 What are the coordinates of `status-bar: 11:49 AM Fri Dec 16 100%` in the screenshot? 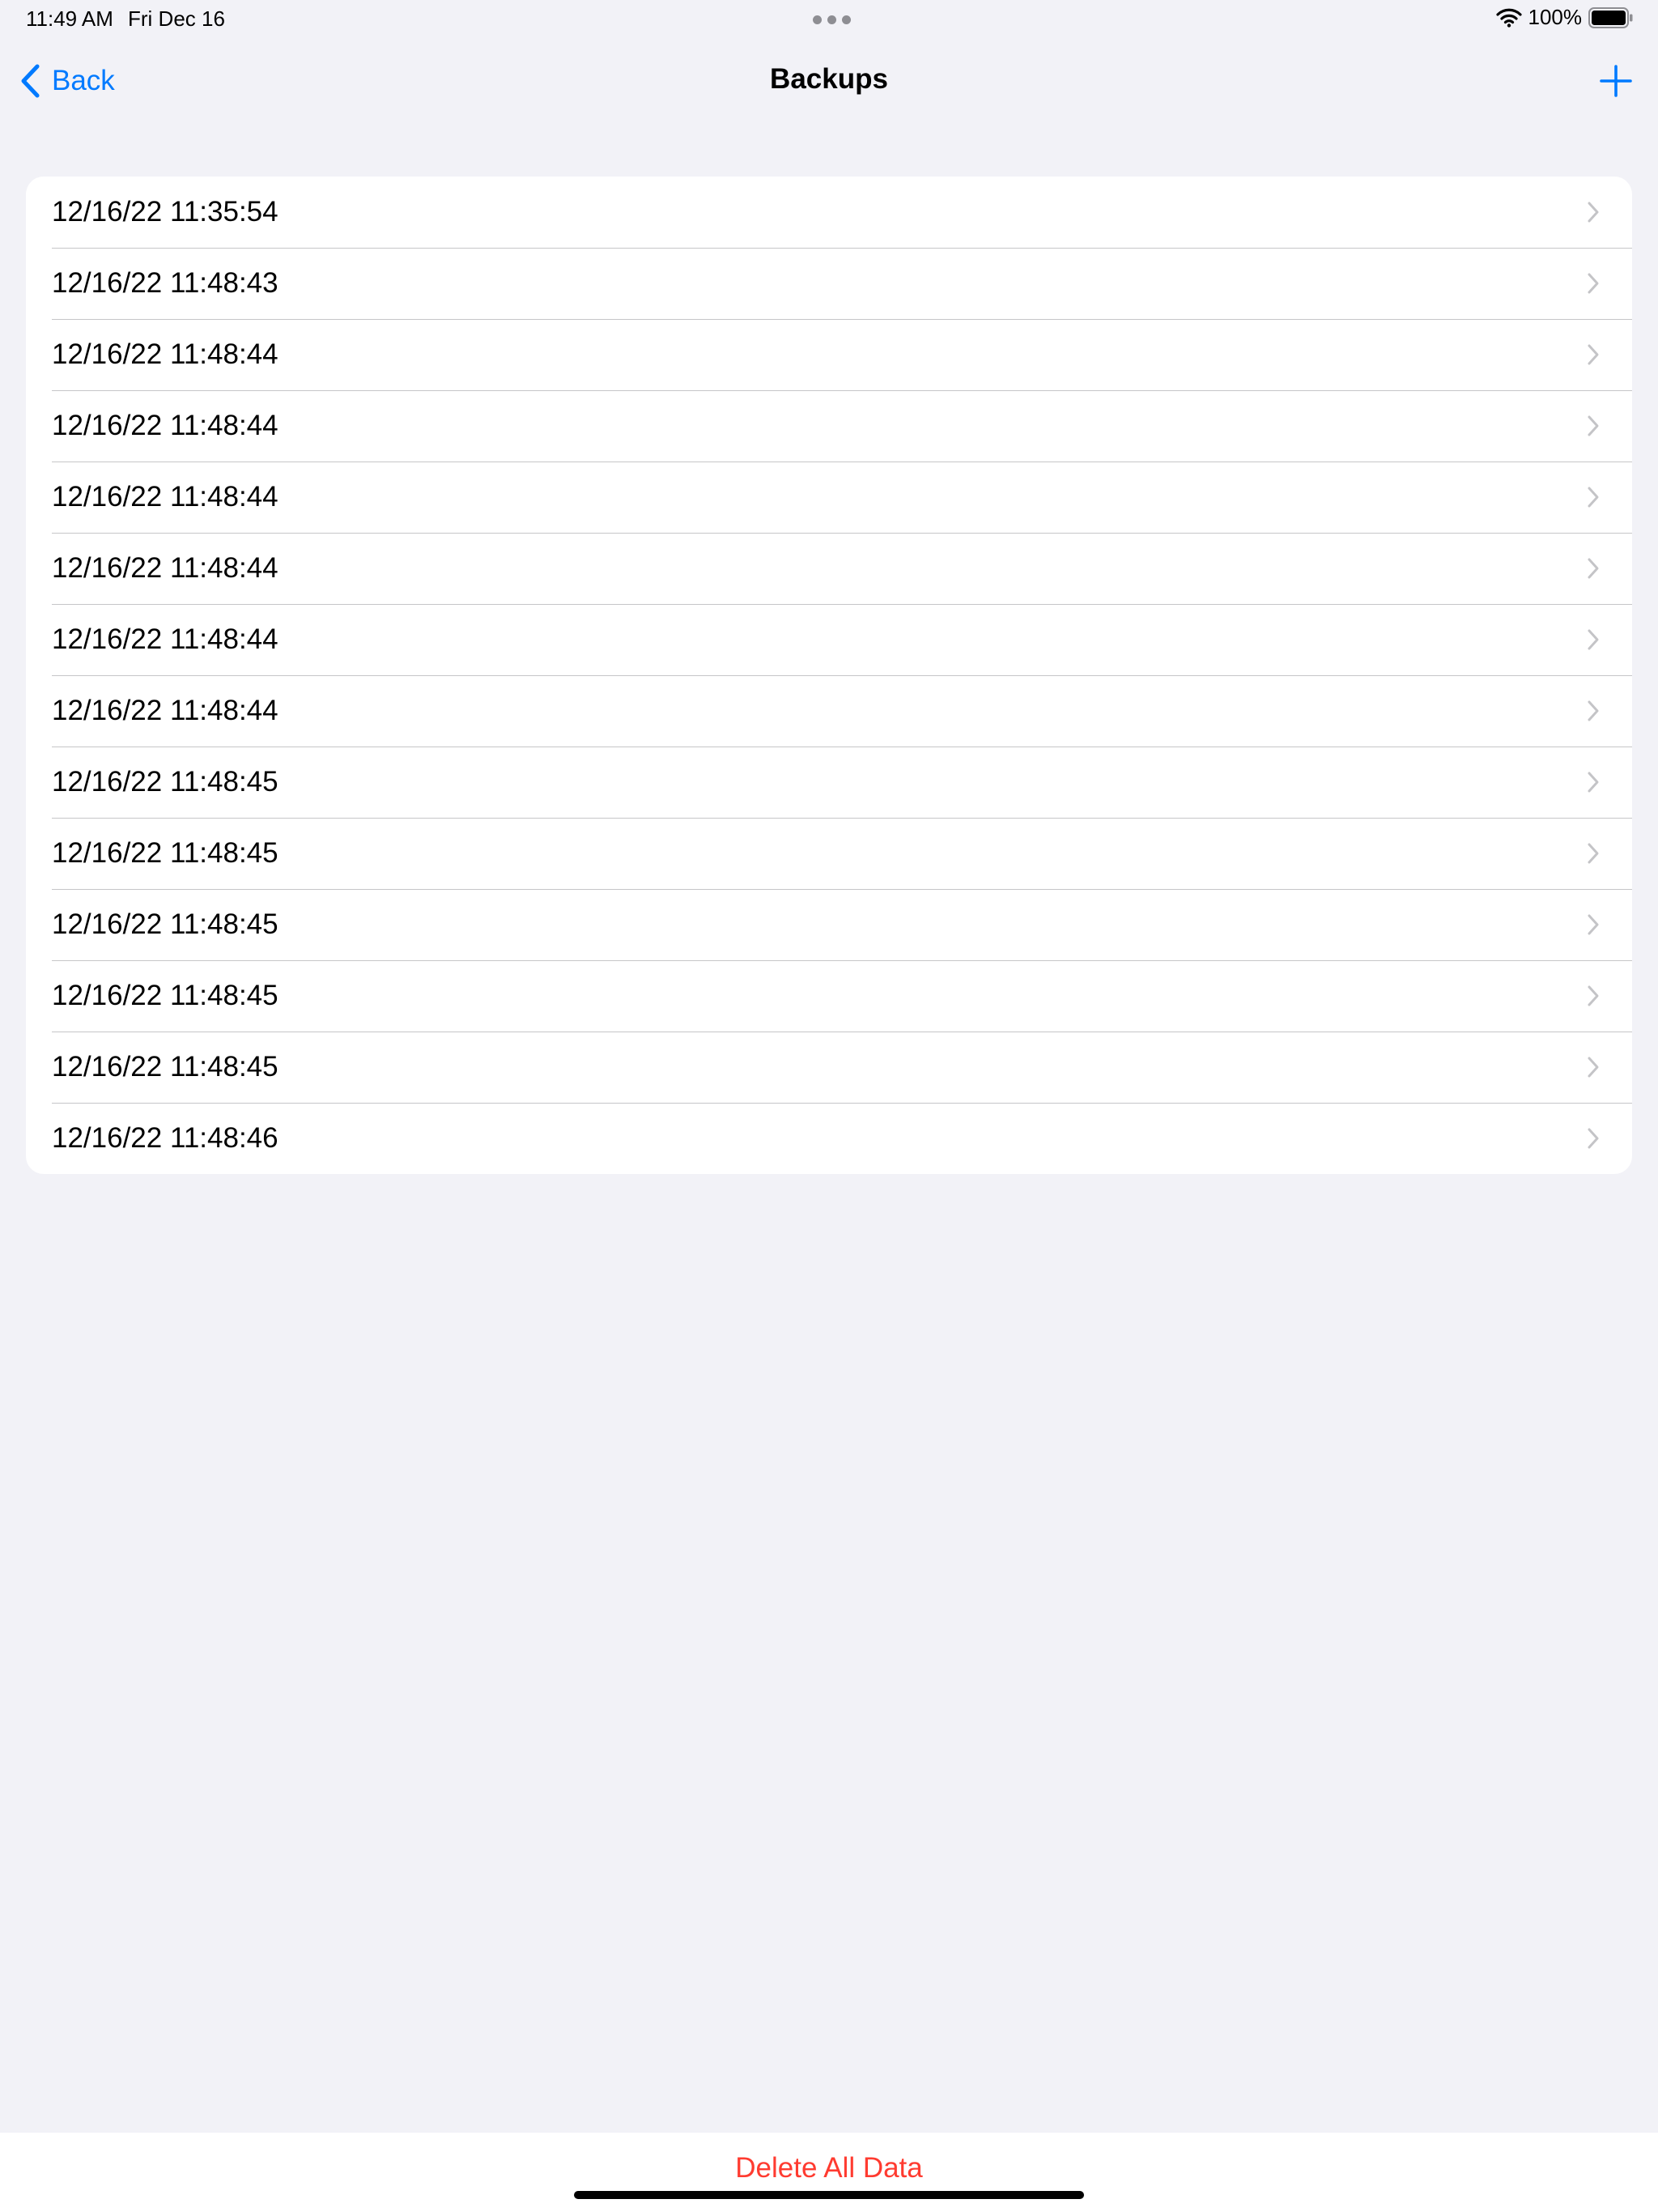 It's located at (829, 19).